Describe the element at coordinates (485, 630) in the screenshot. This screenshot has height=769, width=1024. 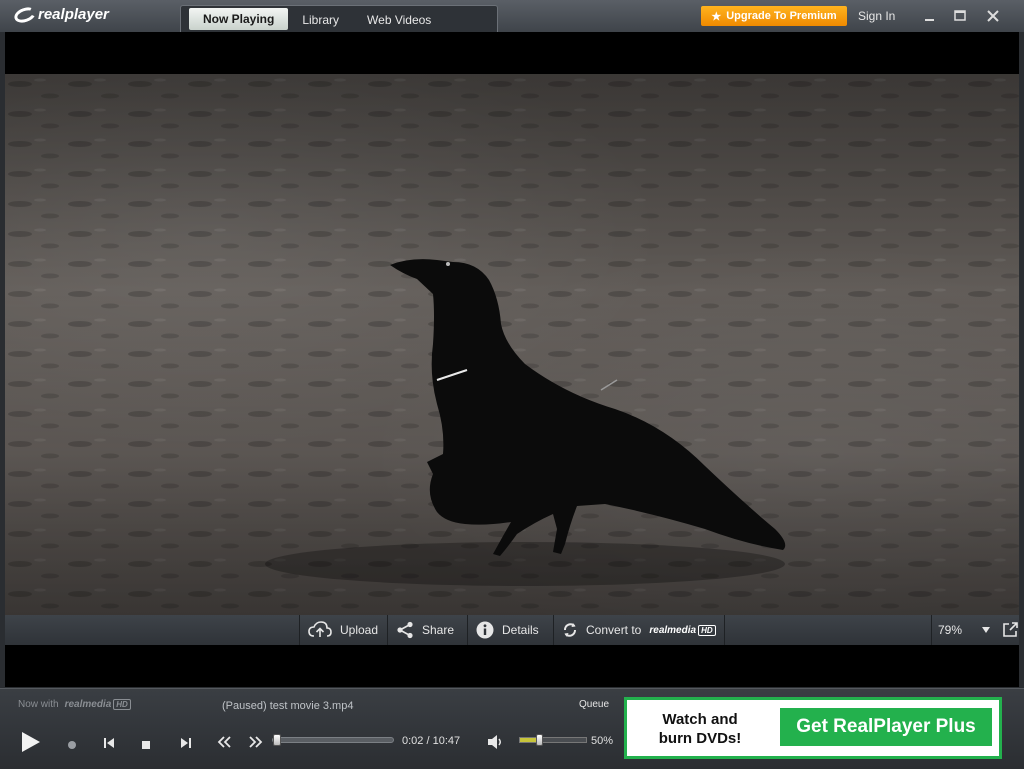
I see `info-icon` at that location.